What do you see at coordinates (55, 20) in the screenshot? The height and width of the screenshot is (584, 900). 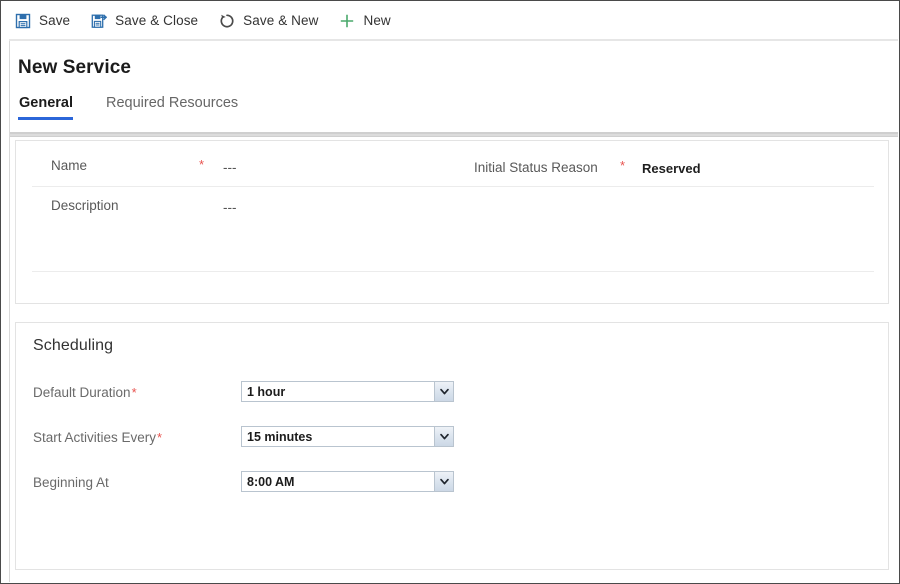 I see `save-button-label: Save` at bounding box center [55, 20].